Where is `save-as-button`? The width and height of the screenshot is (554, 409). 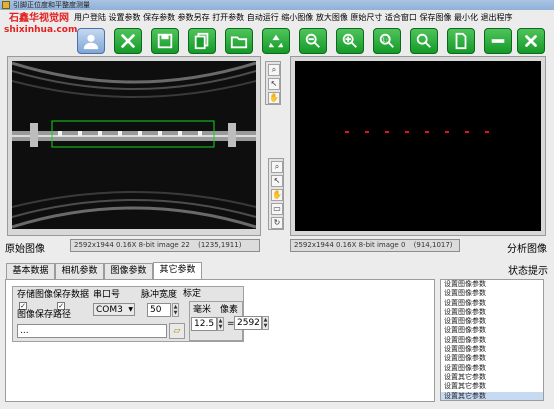
save-as-button is located at coordinates (202, 41).